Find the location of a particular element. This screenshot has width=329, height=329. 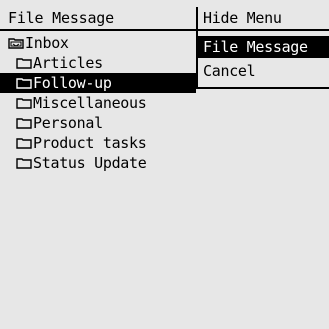

menu-item-hide-menu: Hide Menu is located at coordinates (263, 18).